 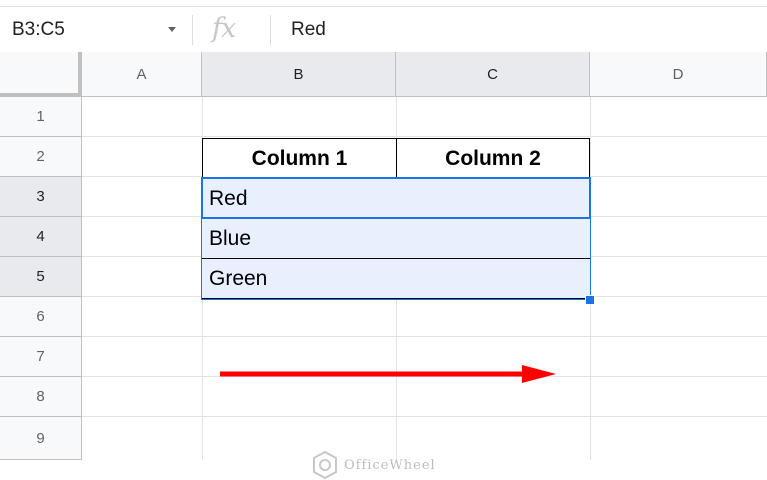 What do you see at coordinates (299, 74) in the screenshot?
I see `column-header-b: B` at bounding box center [299, 74].